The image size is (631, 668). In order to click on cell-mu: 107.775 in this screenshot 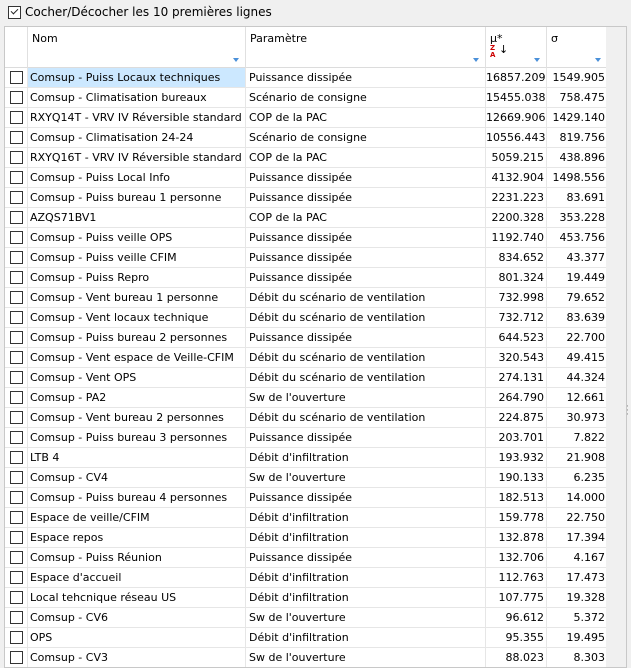, I will do `click(516, 598)`.